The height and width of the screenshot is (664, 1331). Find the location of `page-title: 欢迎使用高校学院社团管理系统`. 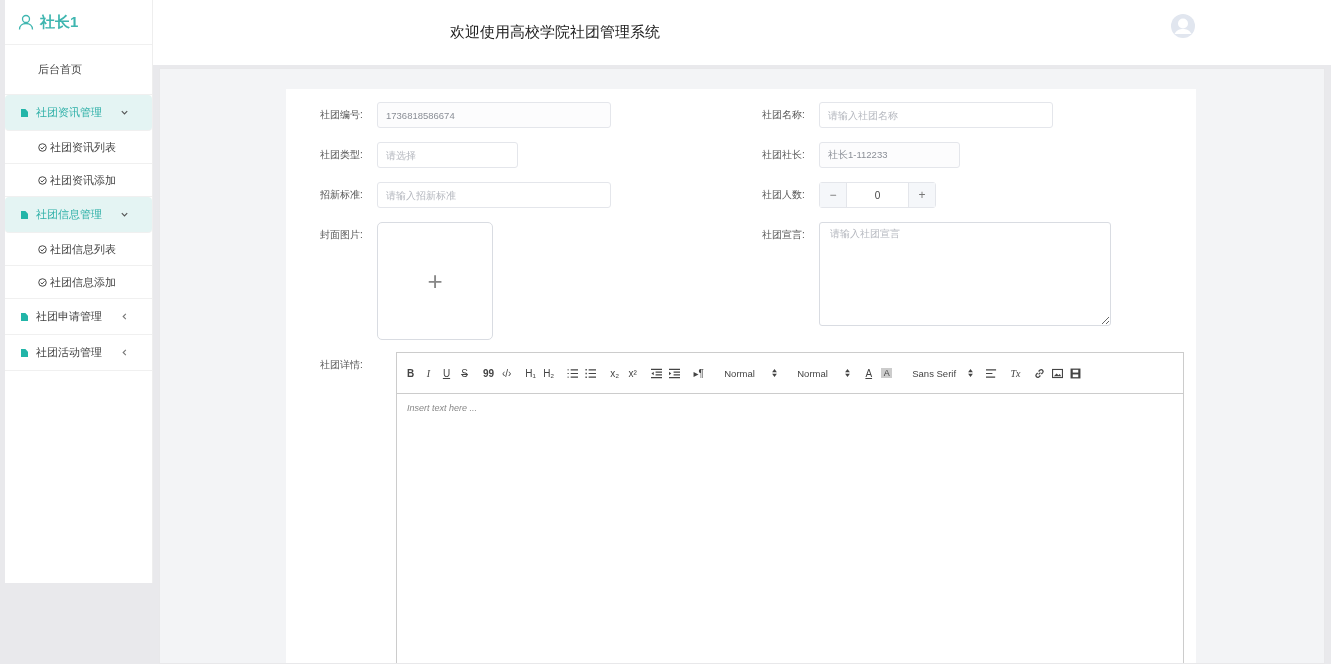

page-title: 欢迎使用高校学院社团管理系统 is located at coordinates (555, 32).